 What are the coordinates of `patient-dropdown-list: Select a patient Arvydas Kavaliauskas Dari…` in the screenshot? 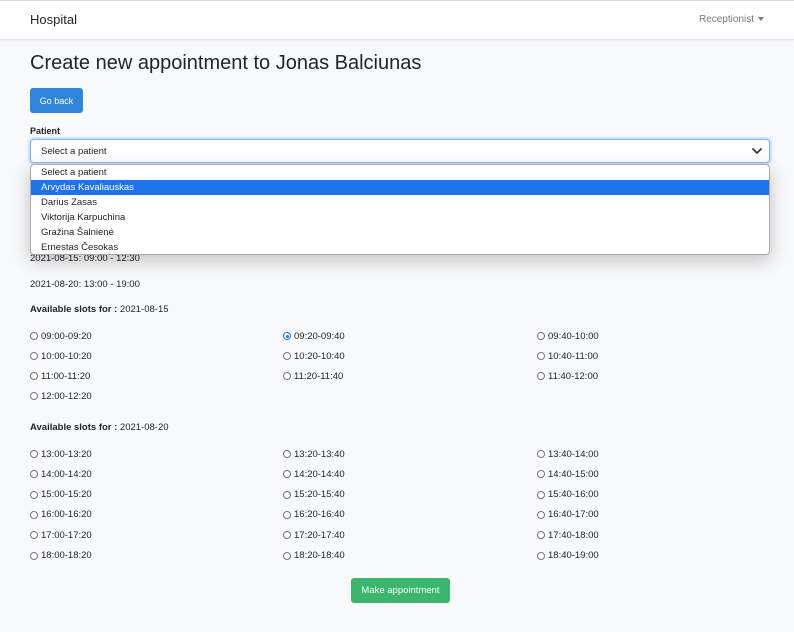 It's located at (400, 209).